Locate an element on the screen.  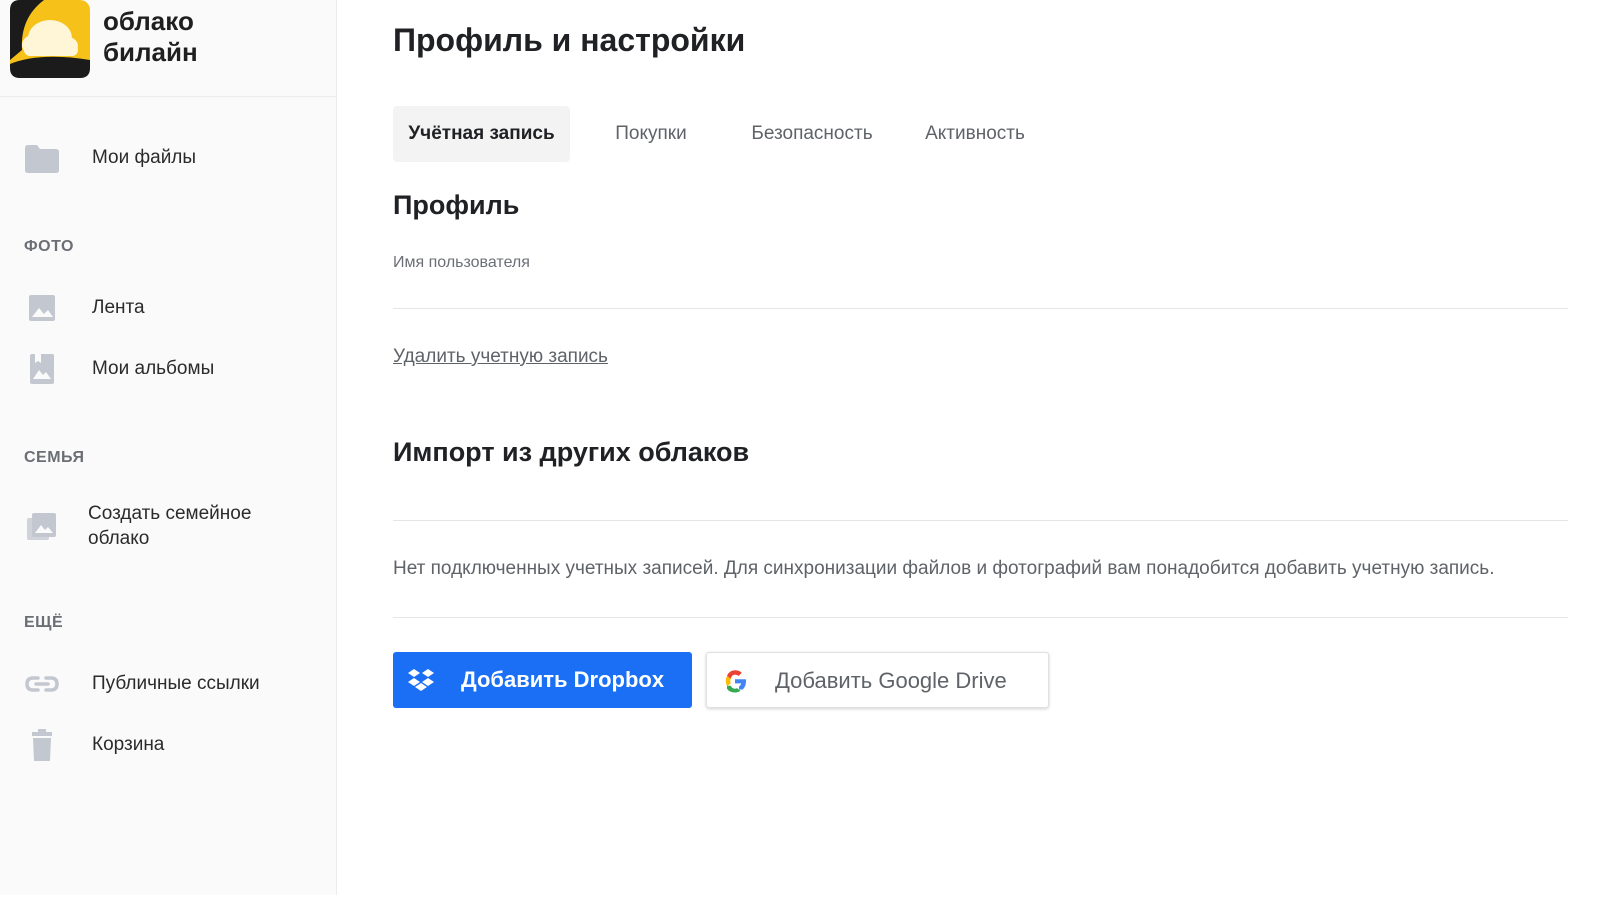
family-label-line1: Создать семейное is located at coordinates (170, 513).